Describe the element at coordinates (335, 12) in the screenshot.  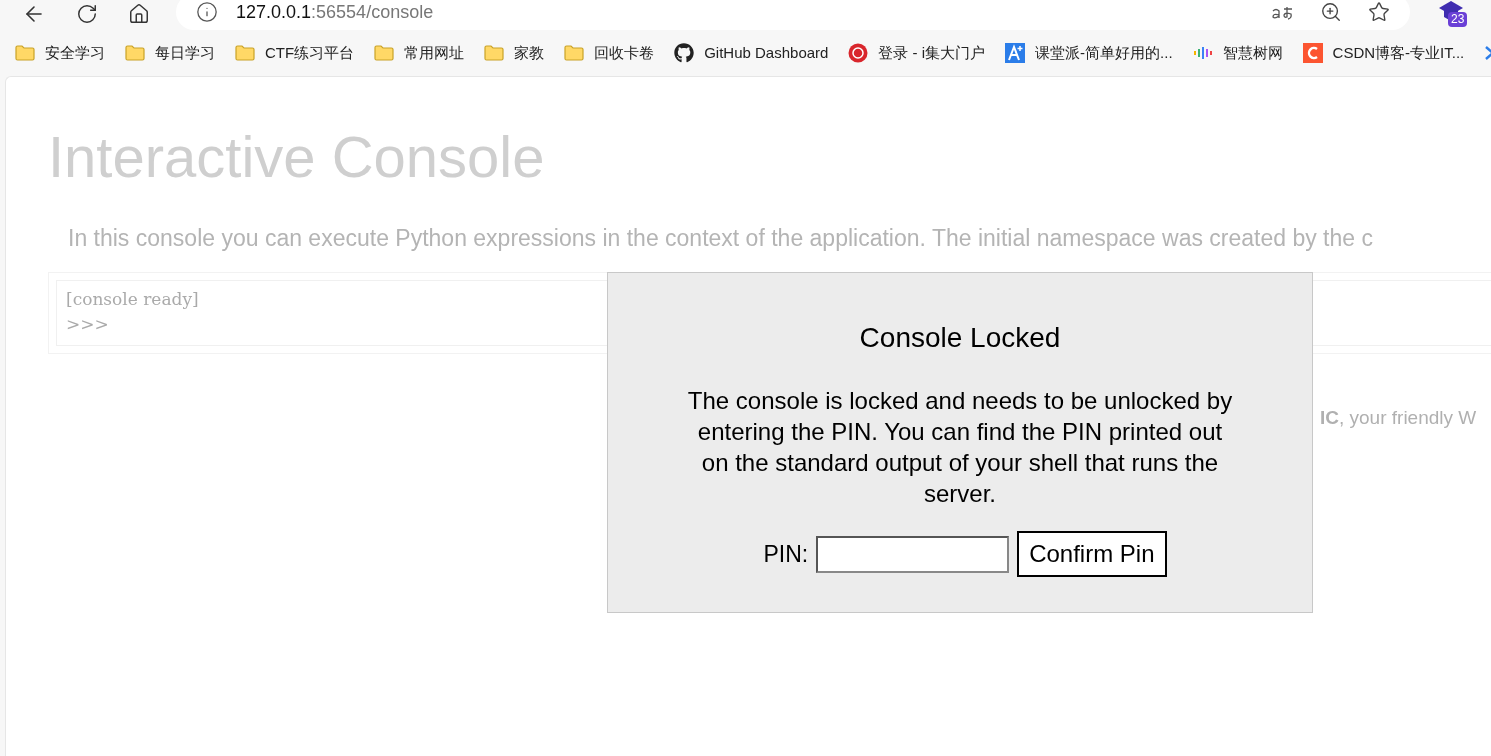
I see `url-text: 127.0.0.1:56554/console` at that location.